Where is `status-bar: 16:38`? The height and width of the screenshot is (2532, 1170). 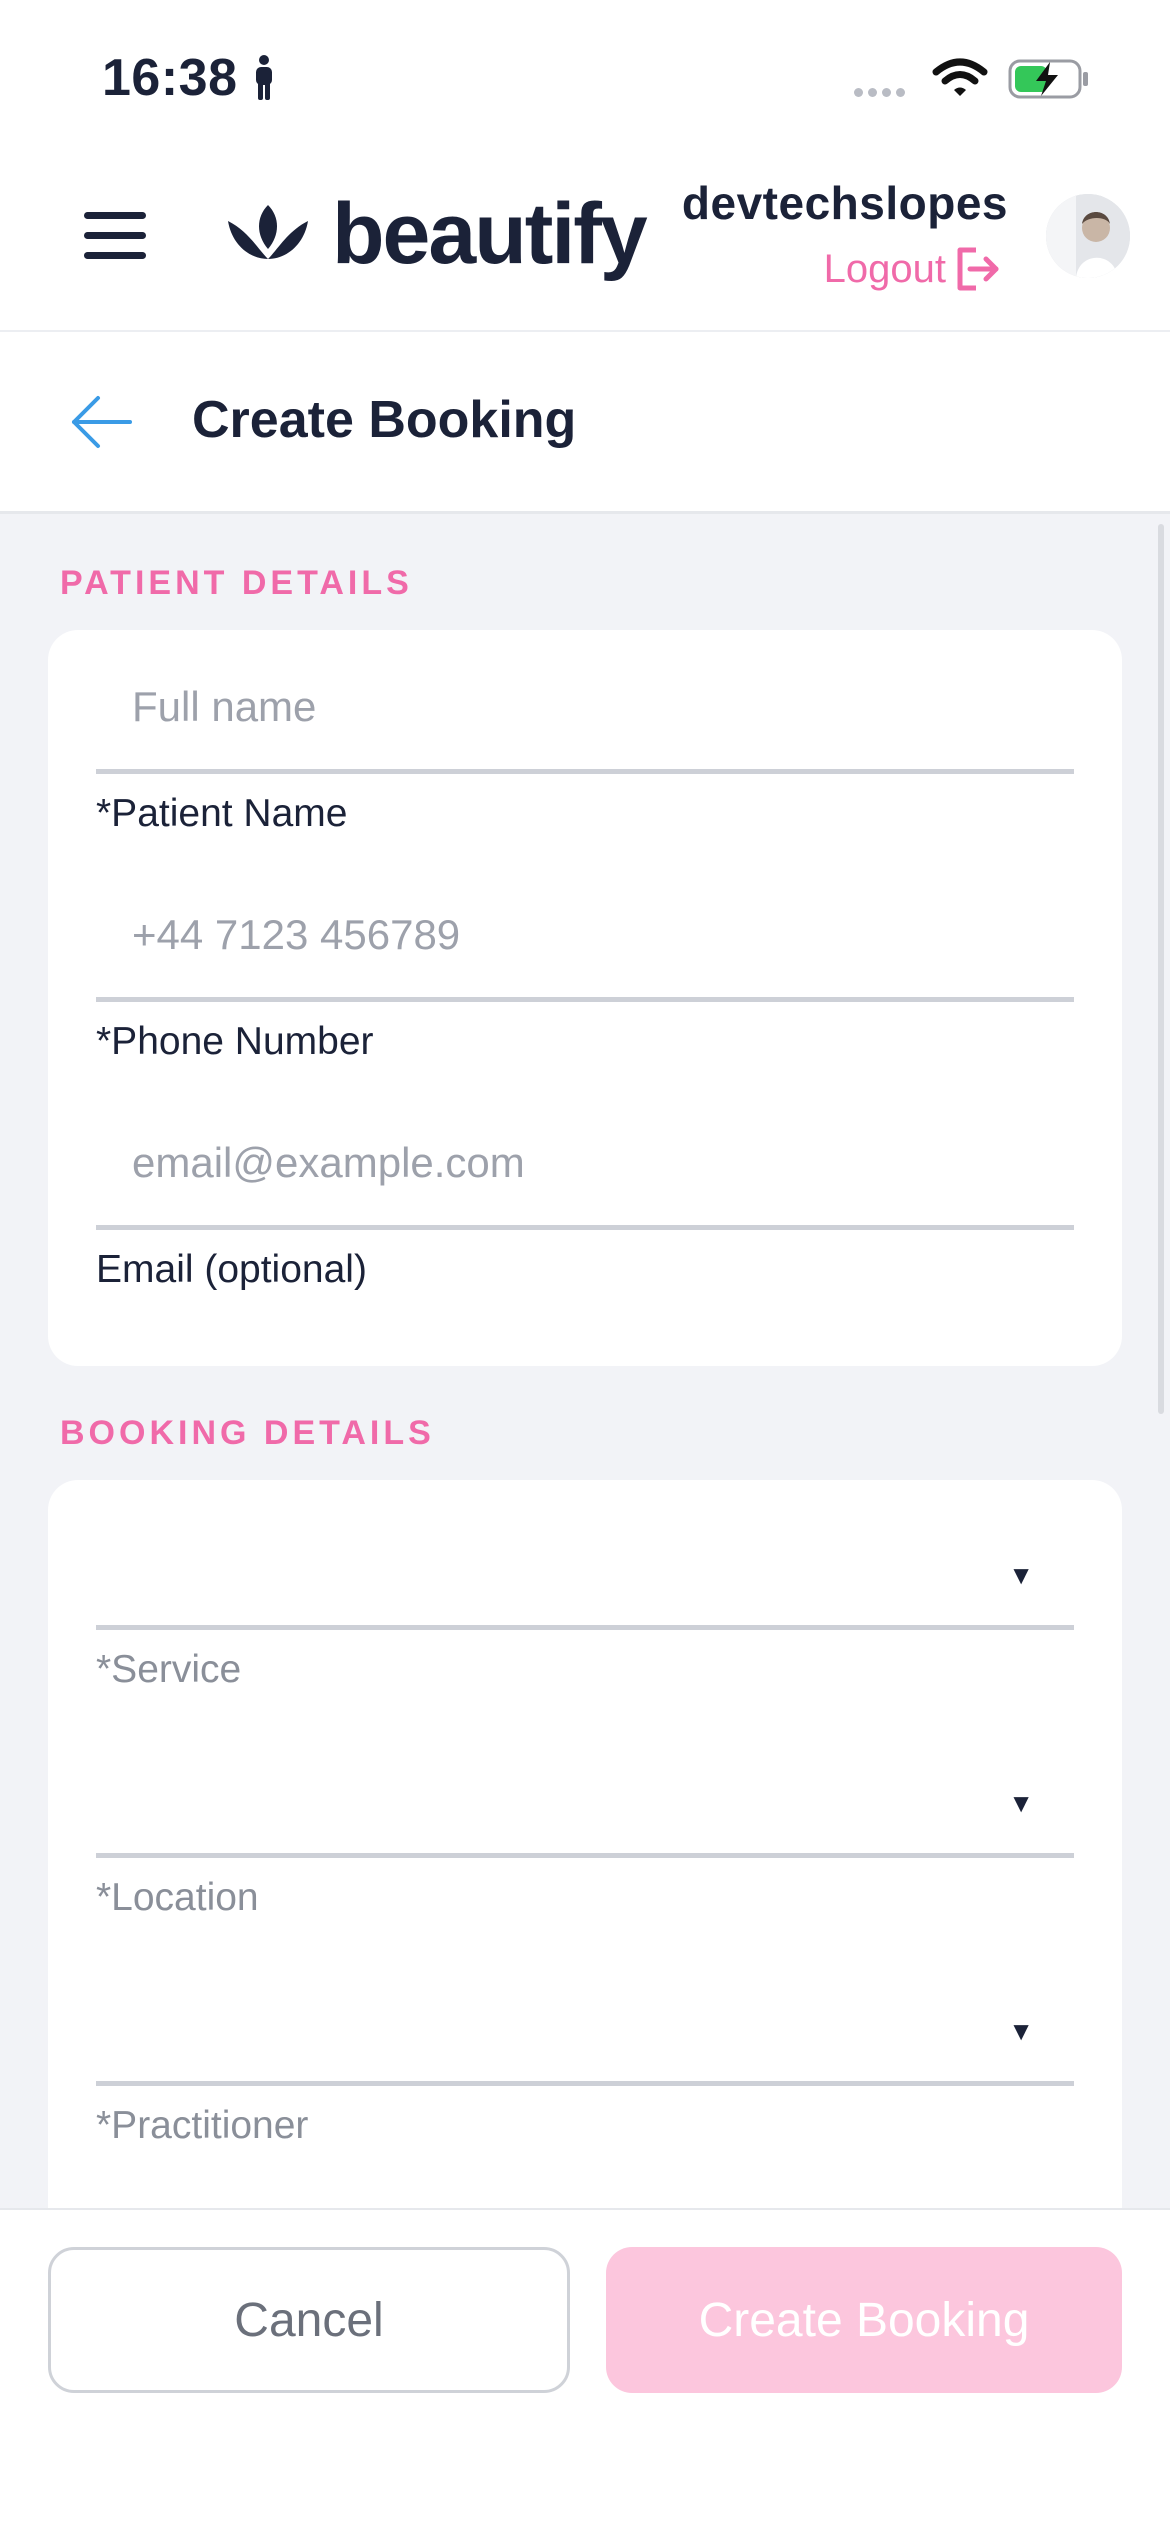 status-bar: 16:38 is located at coordinates (585, 75).